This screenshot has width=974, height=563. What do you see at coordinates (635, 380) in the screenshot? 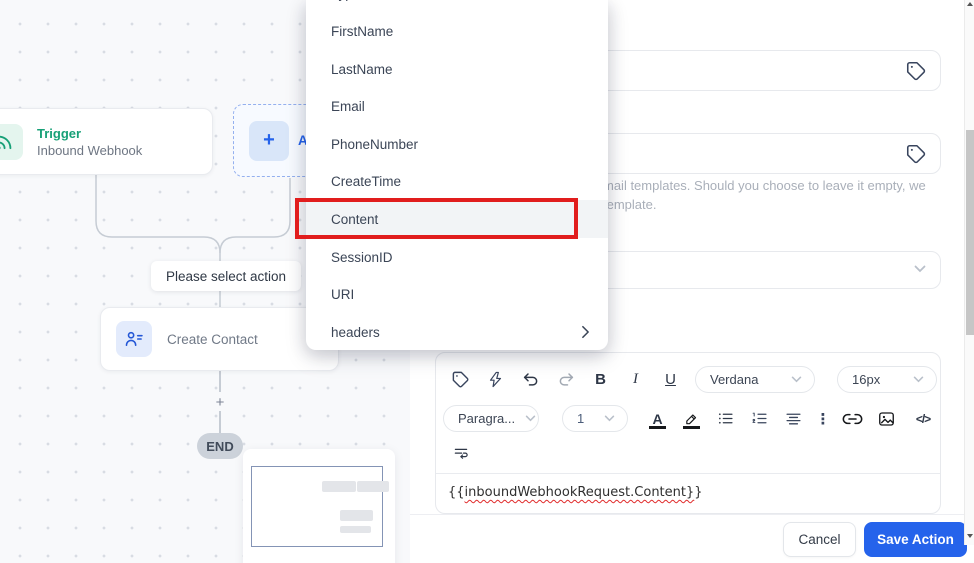
I see `italic-button: I` at bounding box center [635, 380].